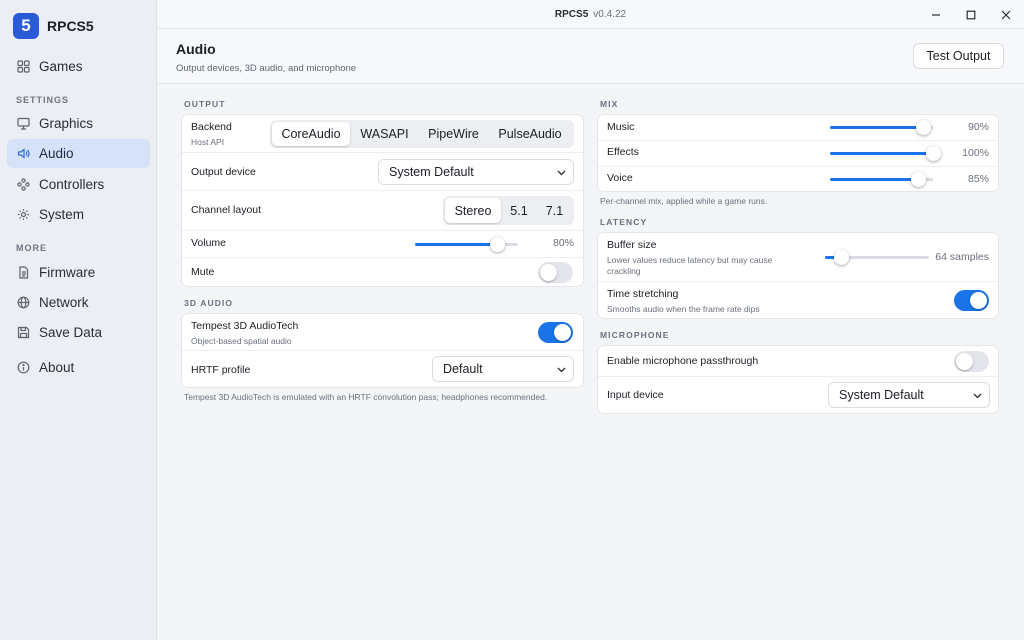  What do you see at coordinates (431, 172) in the screenshot?
I see `output-device-value: System Default` at bounding box center [431, 172].